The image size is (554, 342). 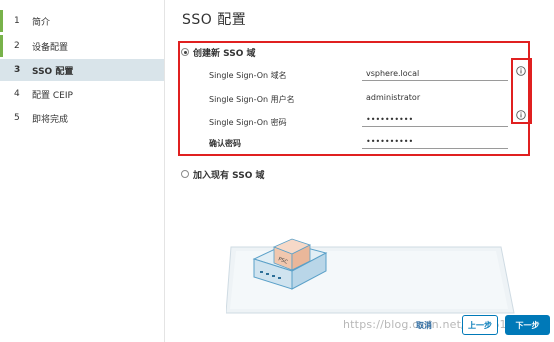 I want to click on username-input, so click(x=435, y=98).